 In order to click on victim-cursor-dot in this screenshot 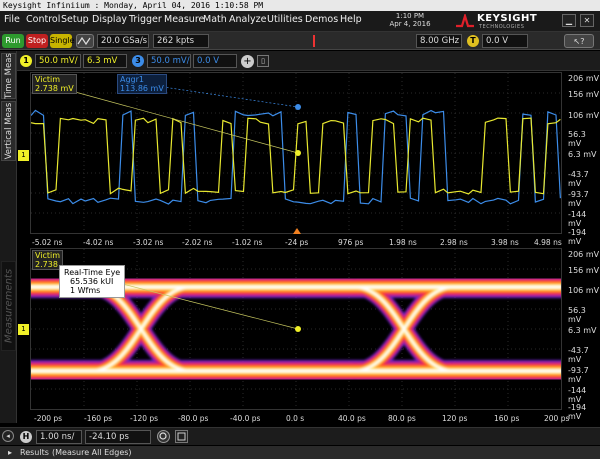, I will do `click(298, 153)`.